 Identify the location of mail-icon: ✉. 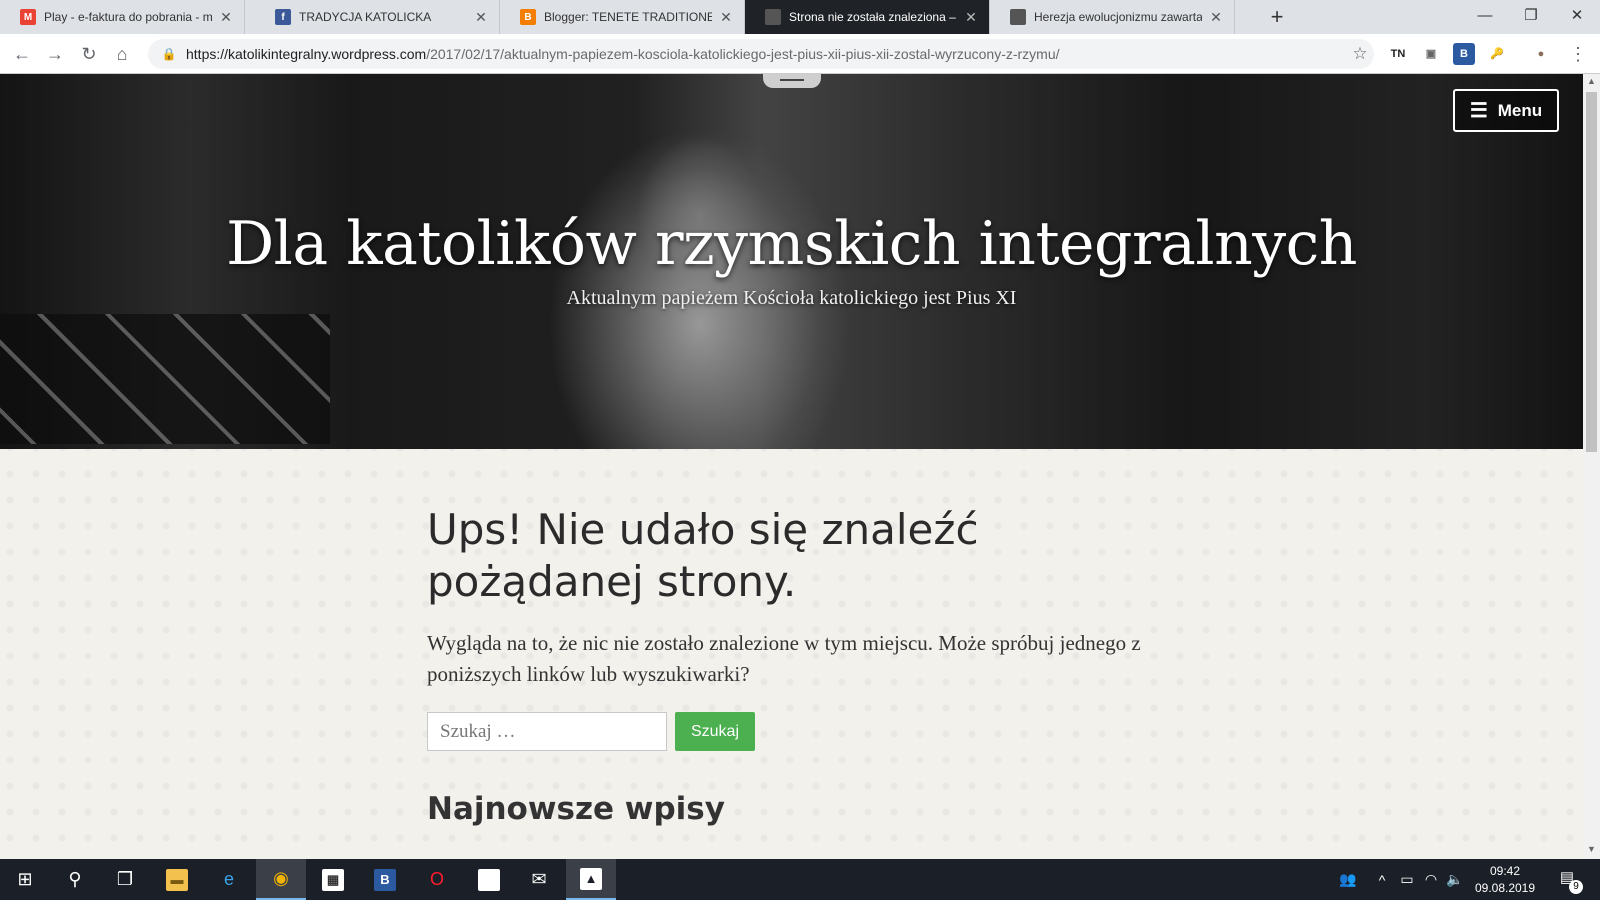
(539, 879).